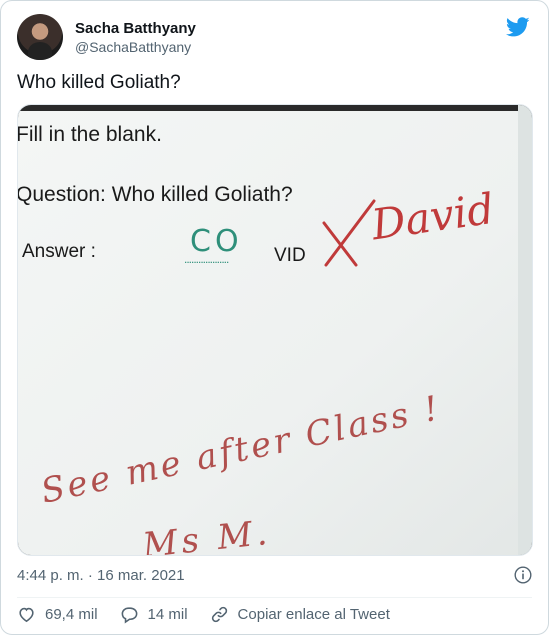  I want to click on handwritten-co: CO, so click(216, 241).